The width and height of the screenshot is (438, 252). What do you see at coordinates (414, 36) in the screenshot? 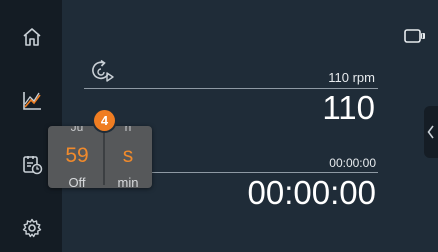
I see `battery-icon` at bounding box center [414, 36].